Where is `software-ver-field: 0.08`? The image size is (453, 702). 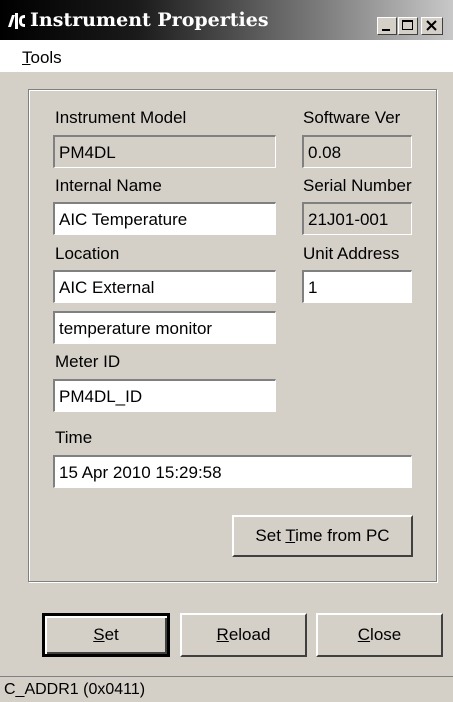
software-ver-field: 0.08 is located at coordinates (357, 151).